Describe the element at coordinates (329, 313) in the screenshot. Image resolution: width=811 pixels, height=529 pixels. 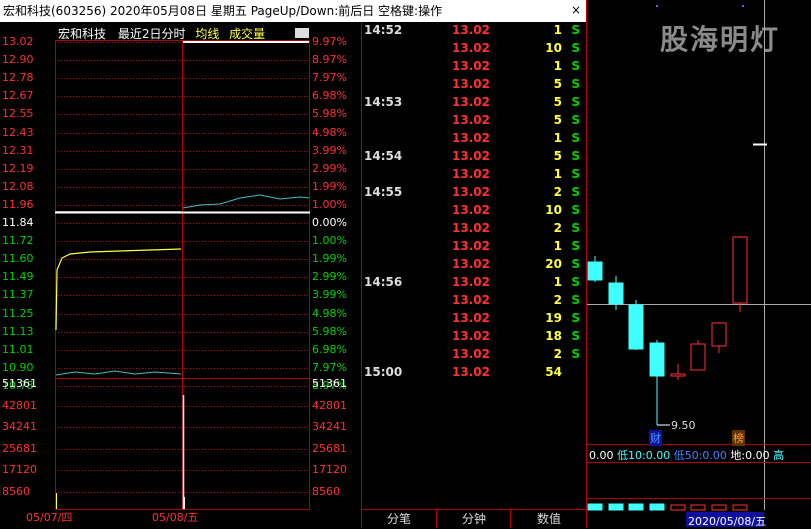
I see `percent-tick: 4.98%` at that location.